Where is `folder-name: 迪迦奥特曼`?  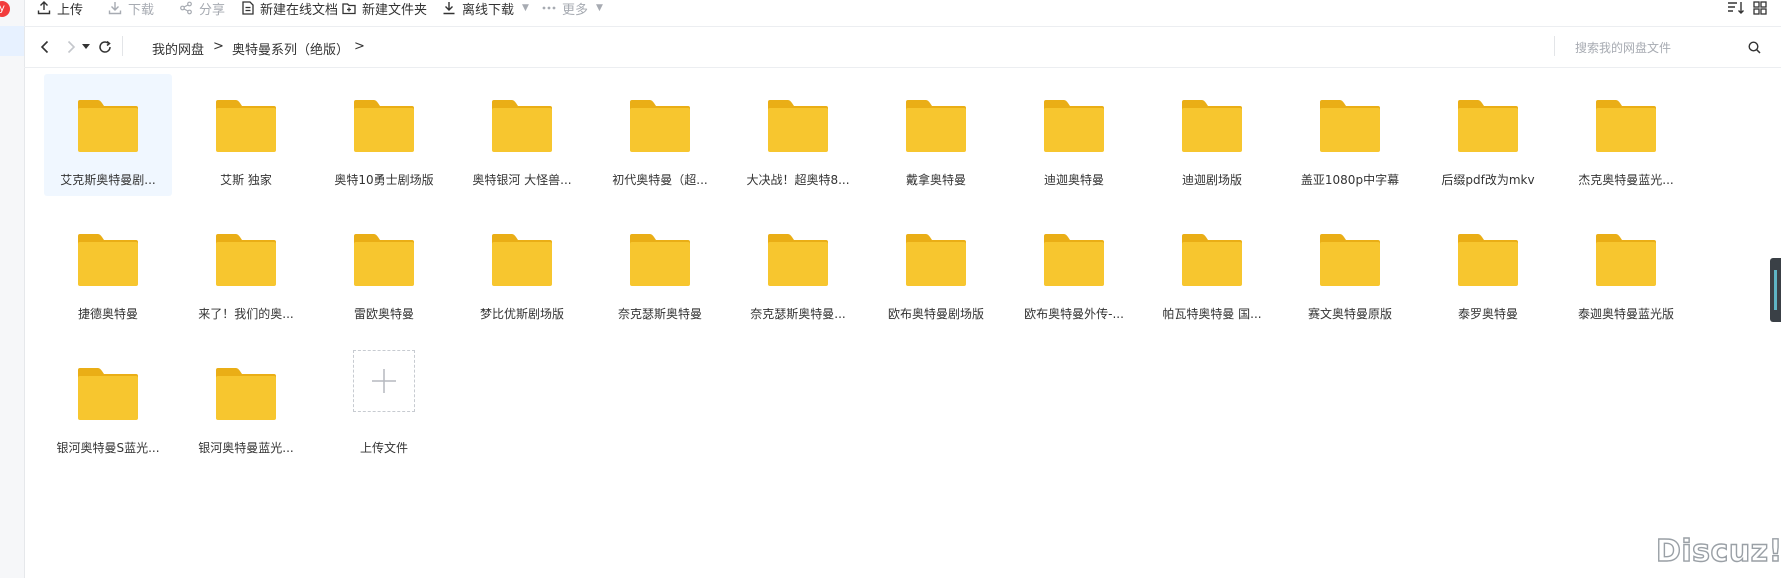
folder-name: 迪迦奥特曼 is located at coordinates (1073, 180).